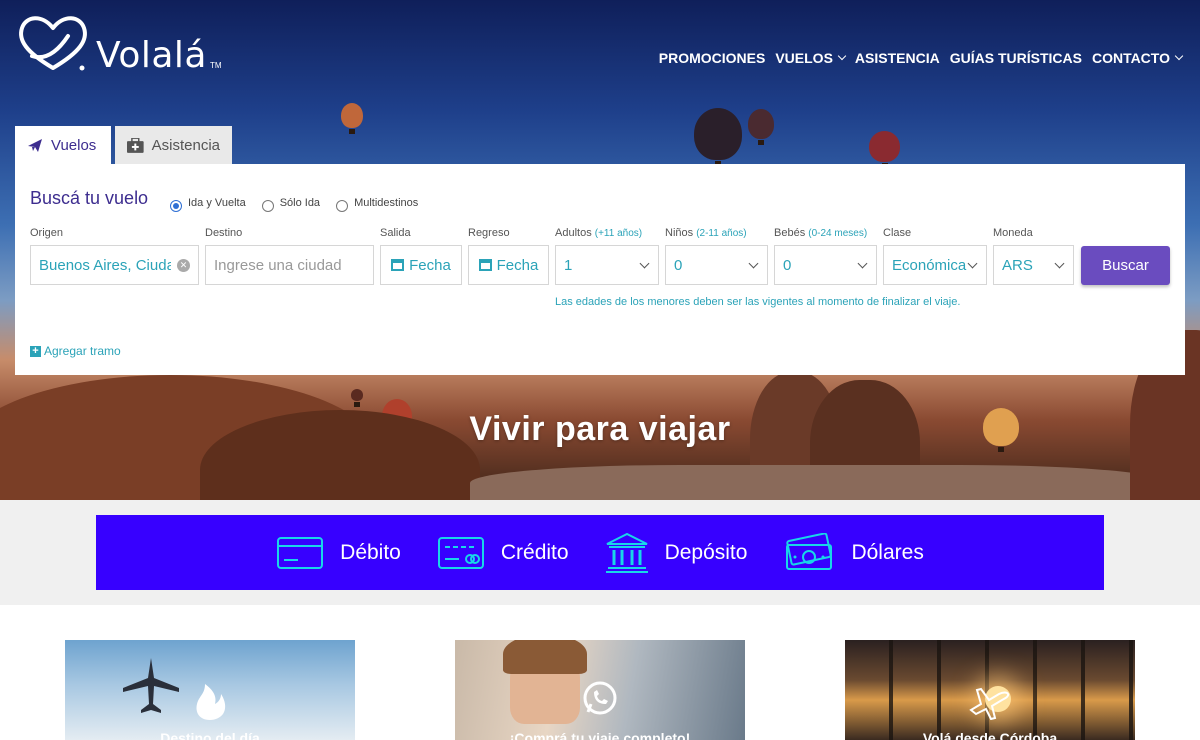 Image resolution: width=1200 pixels, height=740 pixels. Describe the element at coordinates (489, 233) in the screenshot. I see `return-label: Regreso` at that location.